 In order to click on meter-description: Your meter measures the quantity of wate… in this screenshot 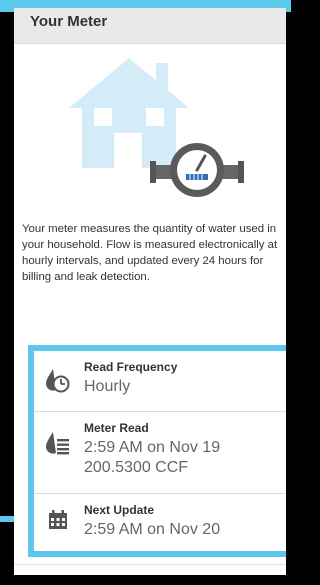, I will do `click(150, 253)`.